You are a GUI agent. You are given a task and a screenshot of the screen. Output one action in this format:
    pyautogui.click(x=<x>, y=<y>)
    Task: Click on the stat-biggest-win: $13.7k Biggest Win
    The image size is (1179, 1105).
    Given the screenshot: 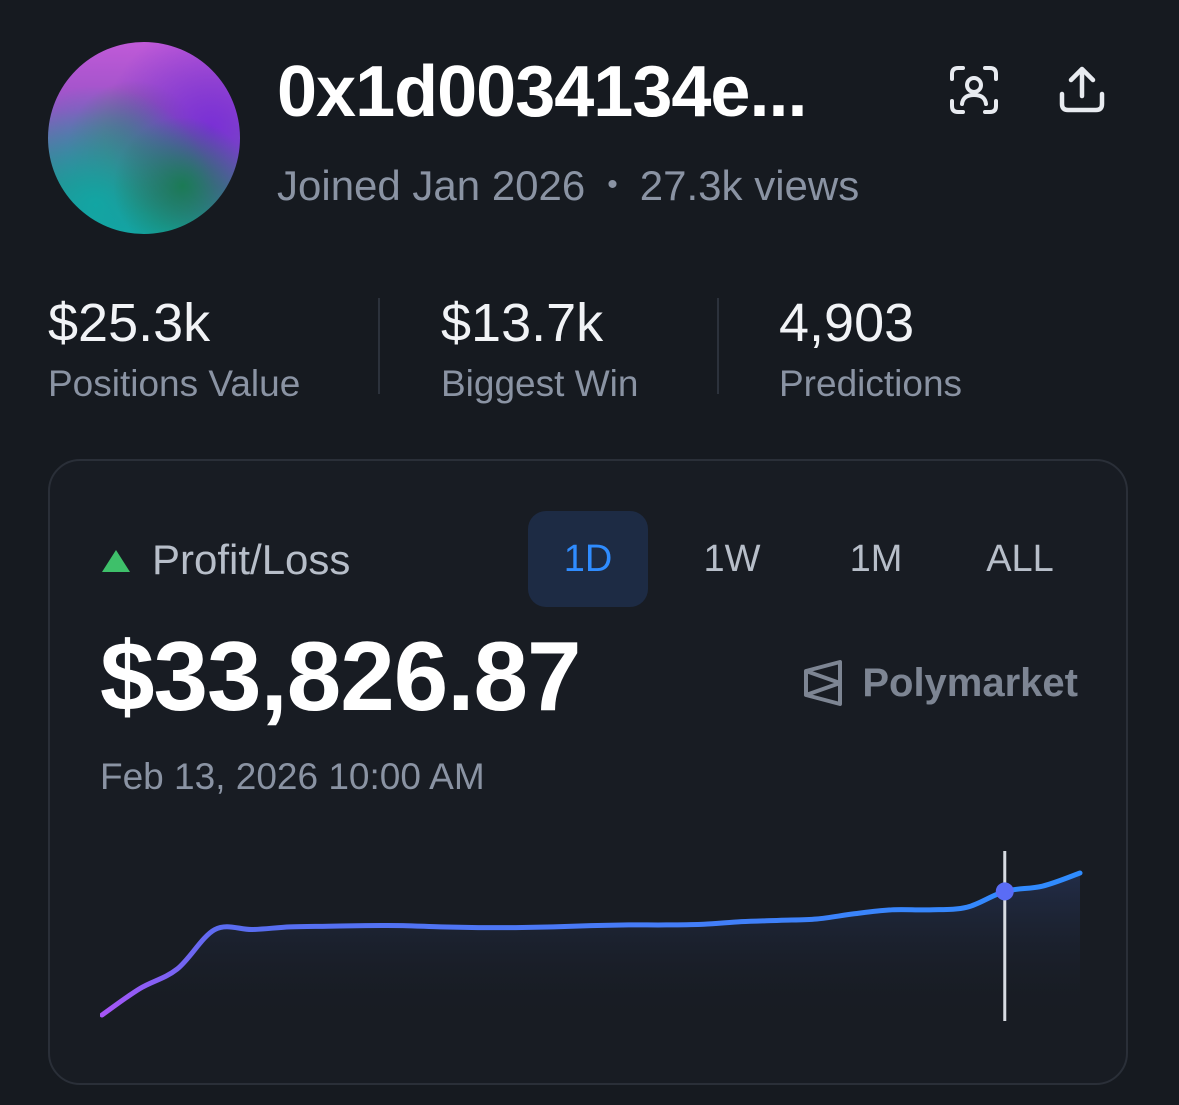 What is the action you would take?
    pyautogui.click(x=539, y=349)
    